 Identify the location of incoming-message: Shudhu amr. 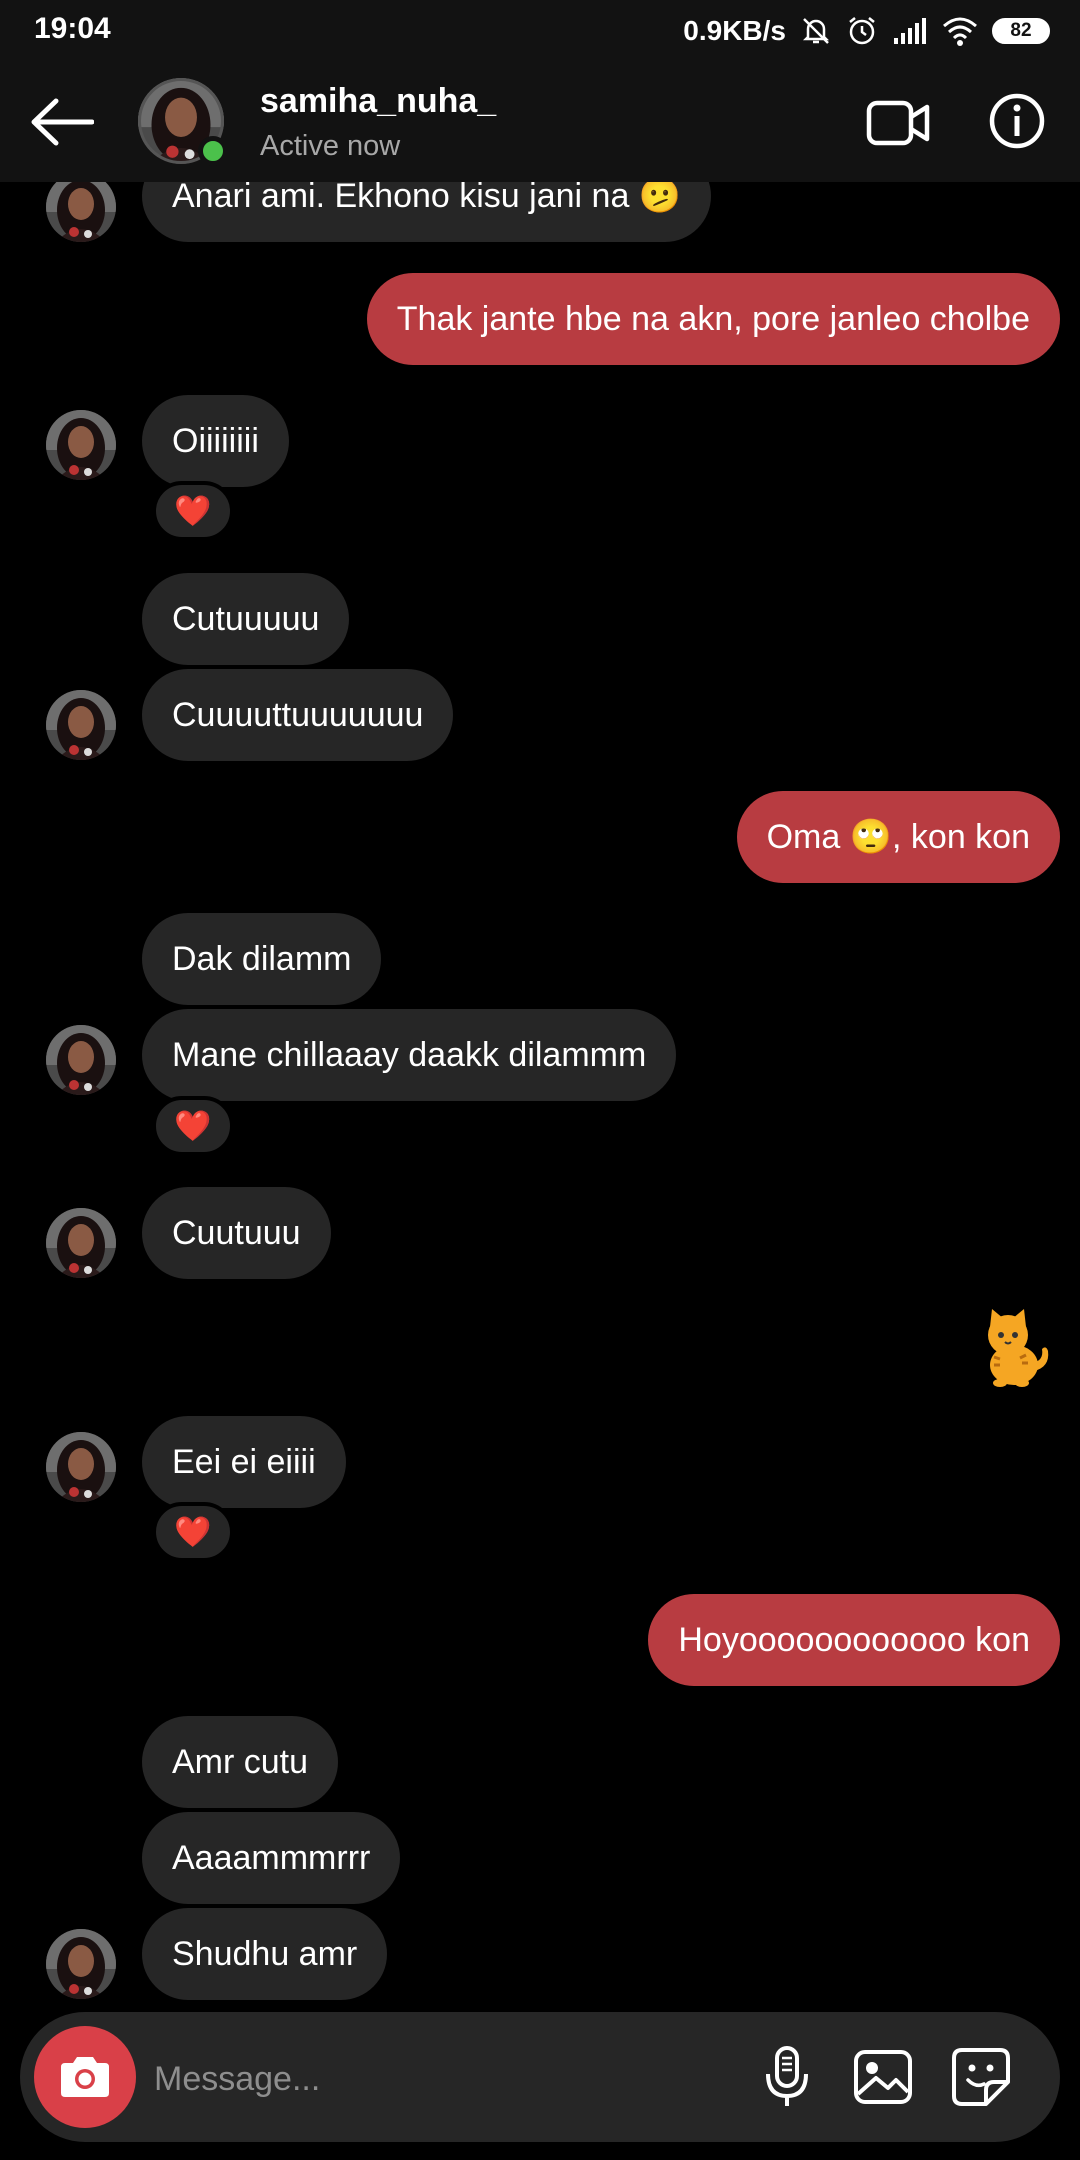
(265, 1954).